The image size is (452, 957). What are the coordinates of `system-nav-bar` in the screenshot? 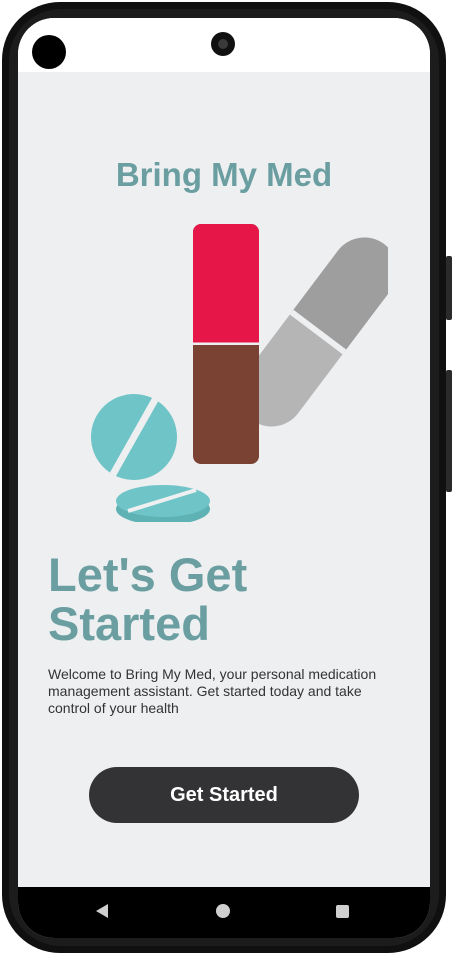 It's located at (224, 912).